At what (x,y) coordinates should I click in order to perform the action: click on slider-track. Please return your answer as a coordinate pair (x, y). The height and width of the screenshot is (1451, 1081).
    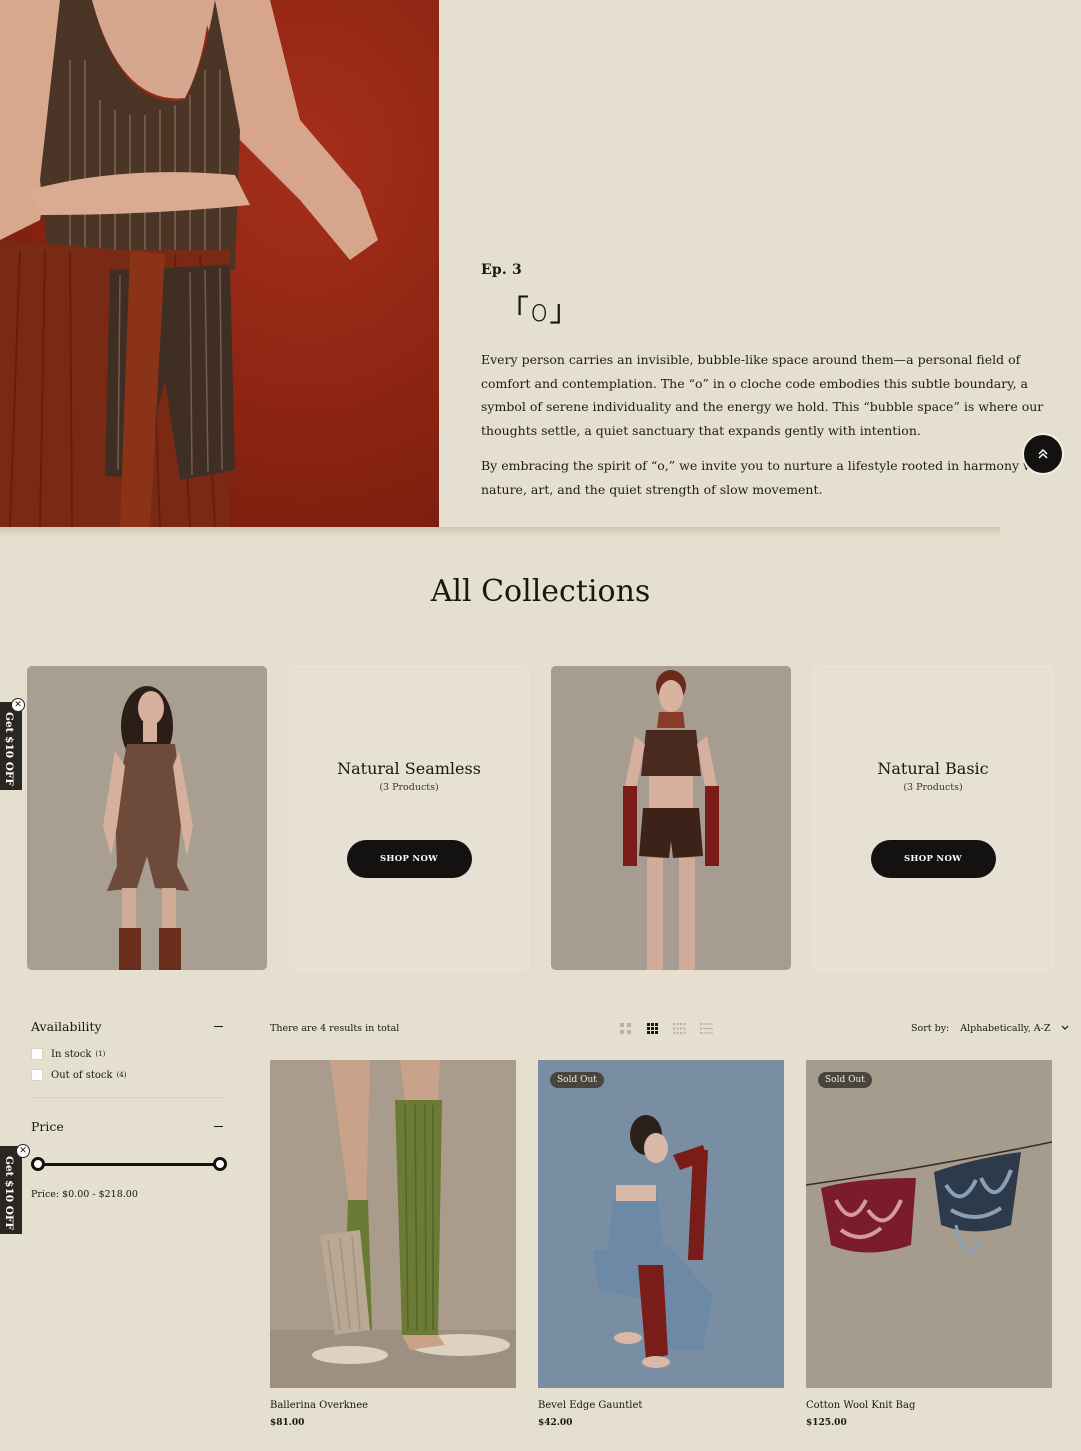
    Looking at the image, I should click on (129, 1164).